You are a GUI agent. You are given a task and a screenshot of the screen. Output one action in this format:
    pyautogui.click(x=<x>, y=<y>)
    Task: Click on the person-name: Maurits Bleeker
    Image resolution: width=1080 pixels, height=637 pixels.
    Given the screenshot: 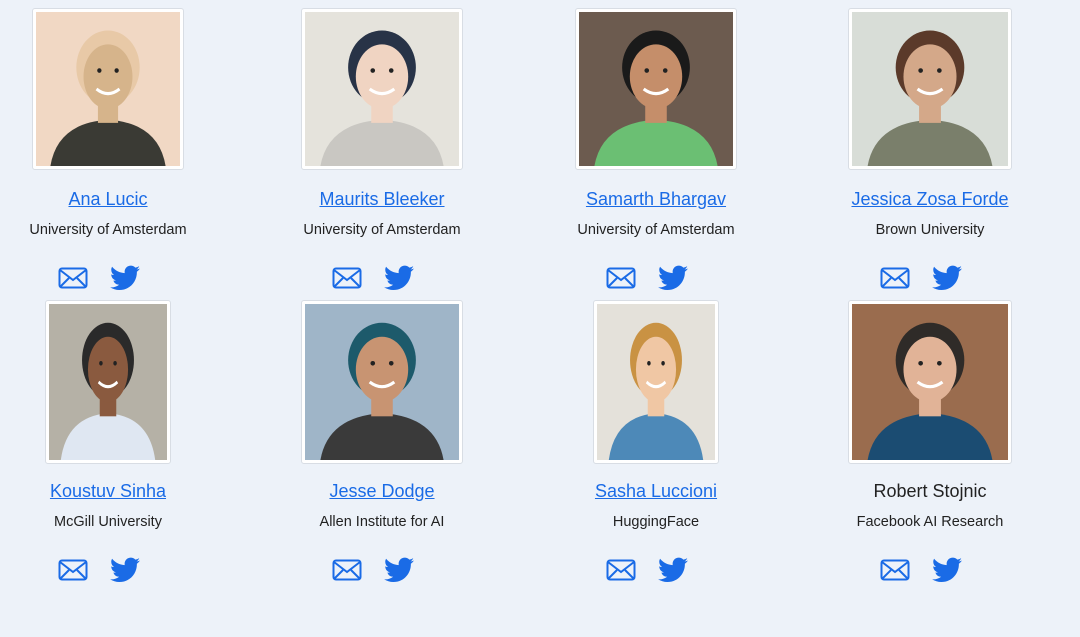 What is the action you would take?
    pyautogui.click(x=382, y=199)
    